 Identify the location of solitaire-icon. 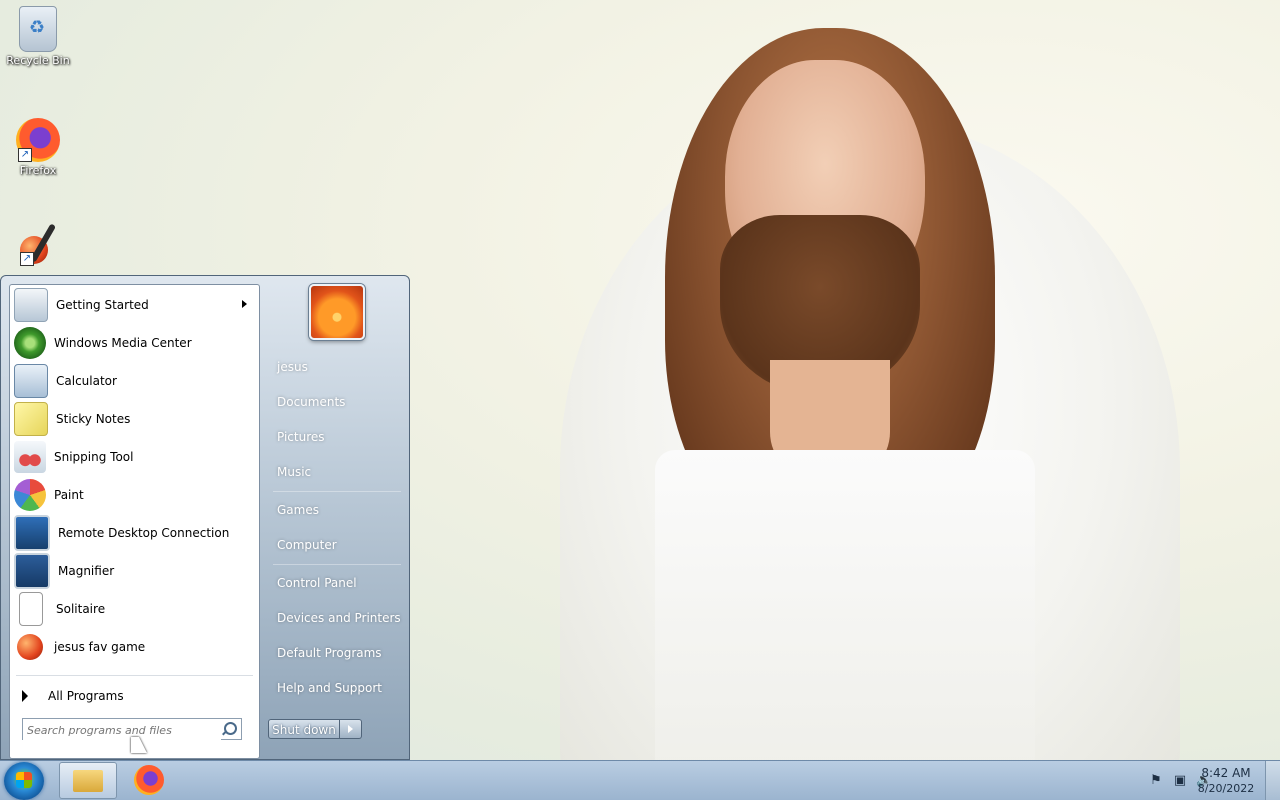
(31, 609).